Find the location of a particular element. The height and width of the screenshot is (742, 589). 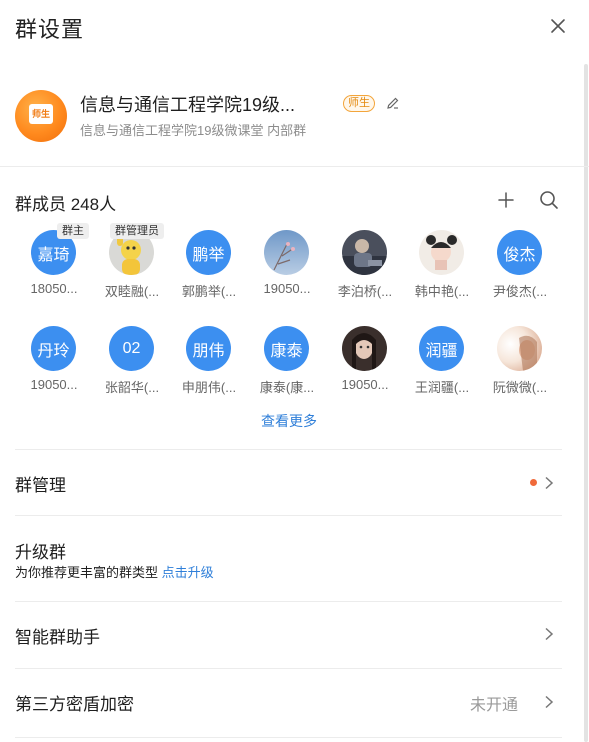

edit-icon is located at coordinates (393, 103).